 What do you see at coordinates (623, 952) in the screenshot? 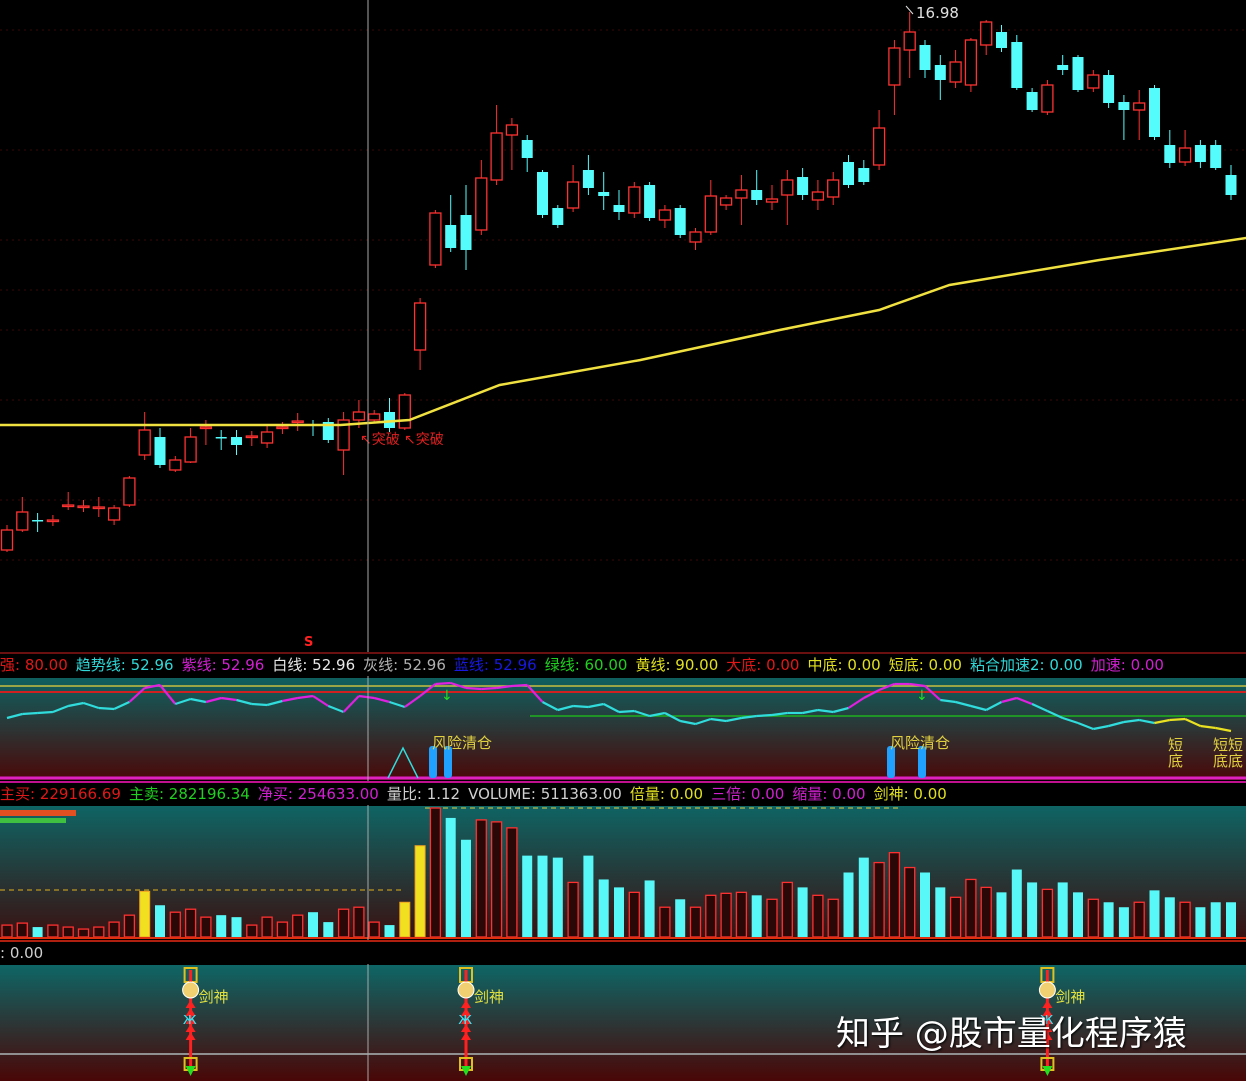
I see `bottom-header: : 0.00` at bounding box center [623, 952].